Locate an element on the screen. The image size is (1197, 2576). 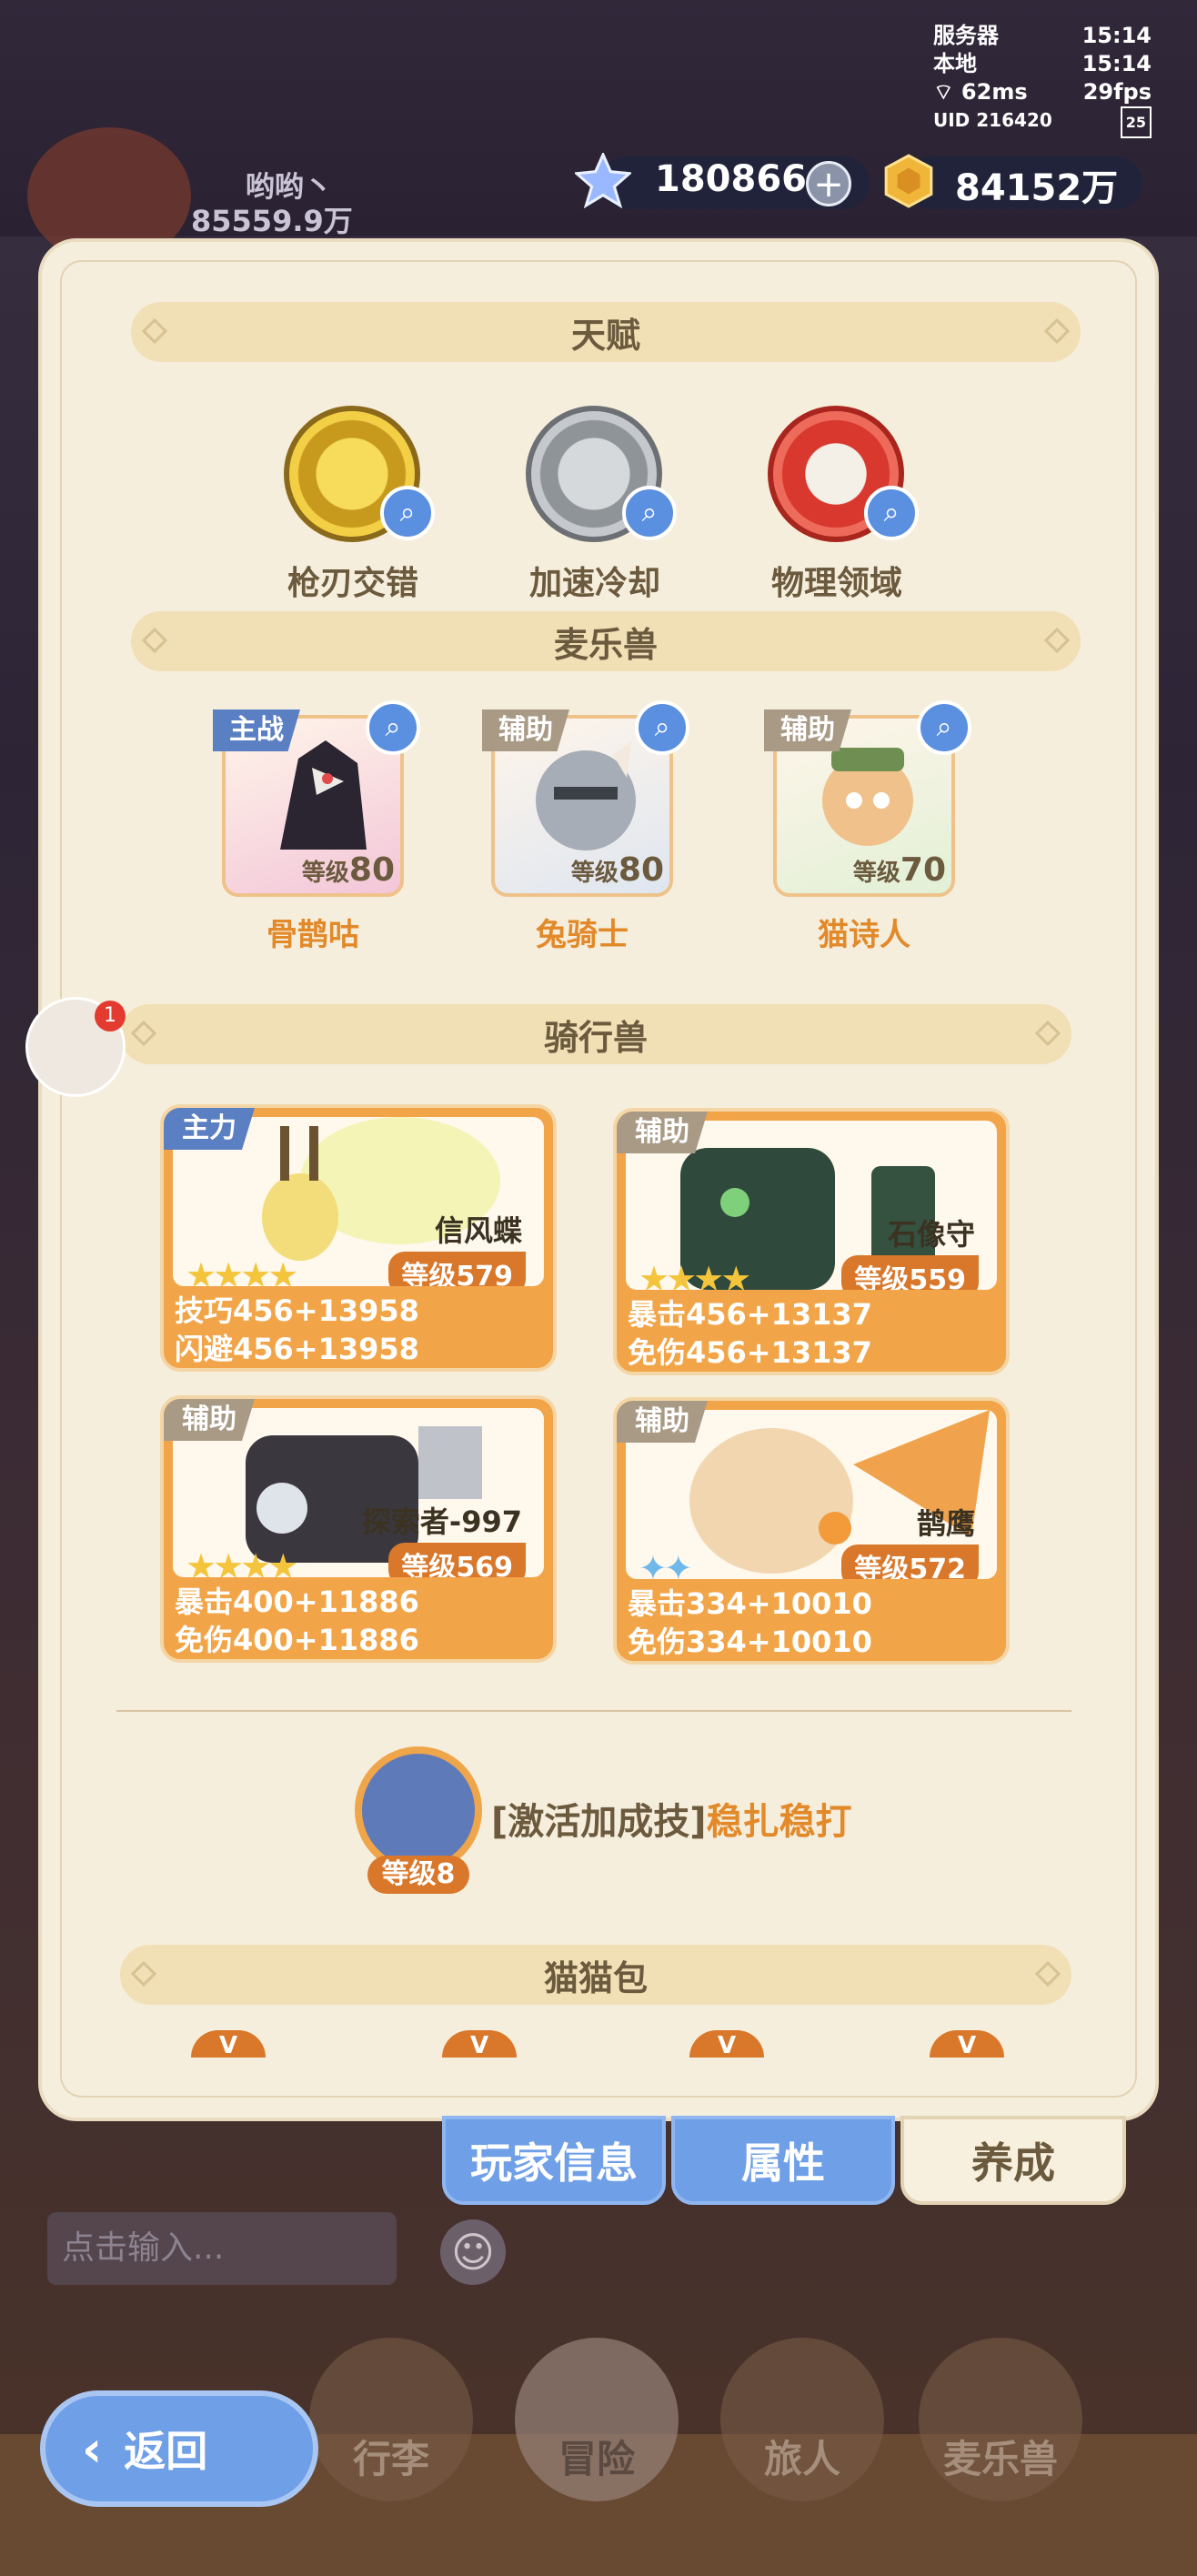
mount-card: 信风蝶 等级579 ★★★★ 技巧456+13958 闪避456+13958 主力 is located at coordinates (358, 1238).